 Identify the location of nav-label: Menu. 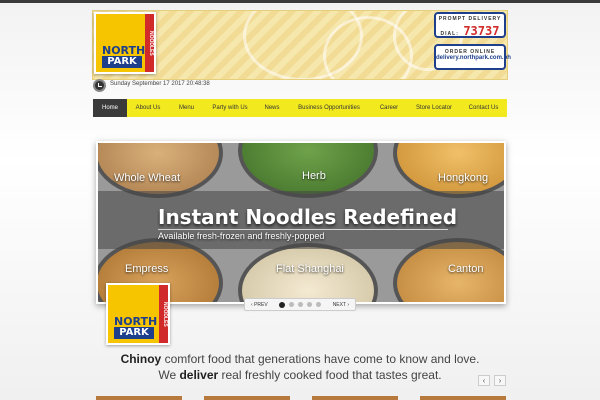
(186, 108).